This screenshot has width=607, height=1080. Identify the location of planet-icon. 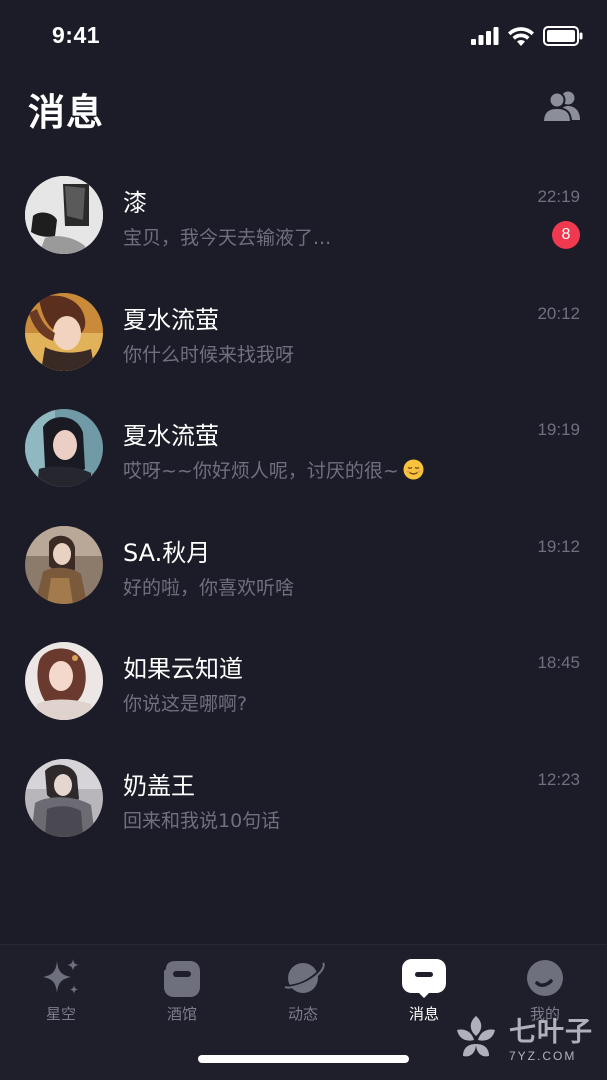
(303, 977).